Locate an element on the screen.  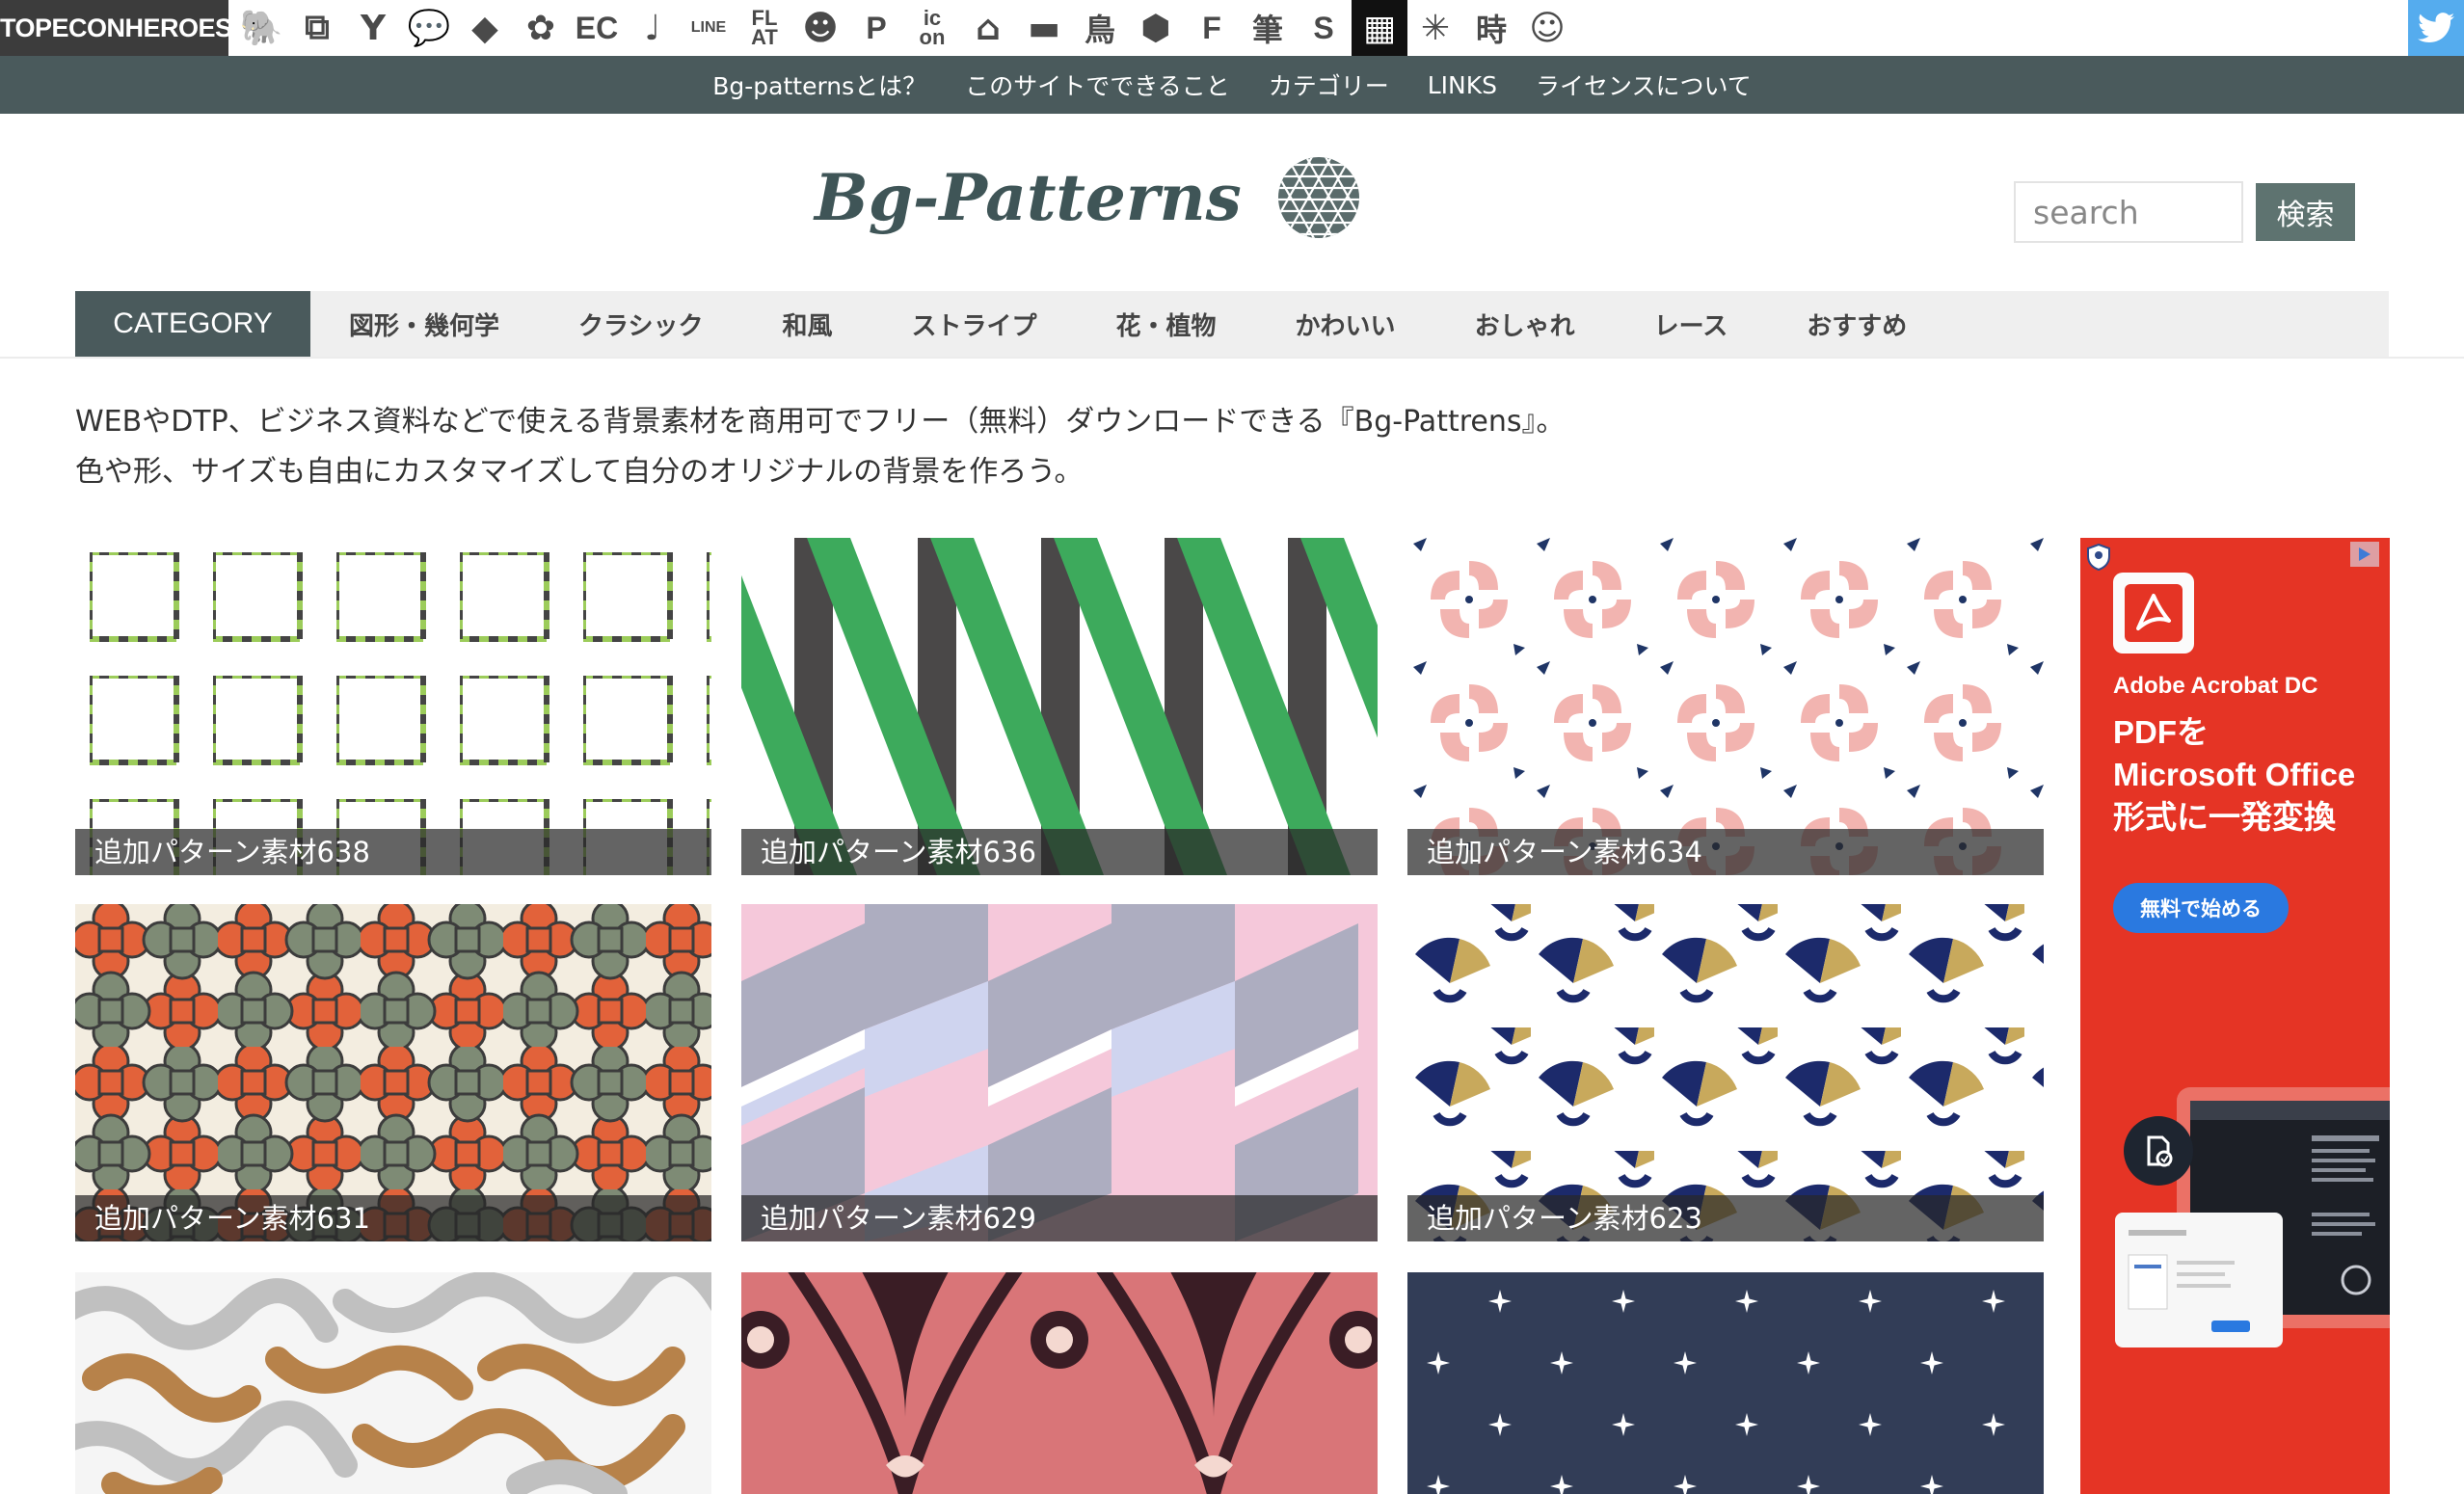
adchoices-icon is located at coordinates (2365, 554).